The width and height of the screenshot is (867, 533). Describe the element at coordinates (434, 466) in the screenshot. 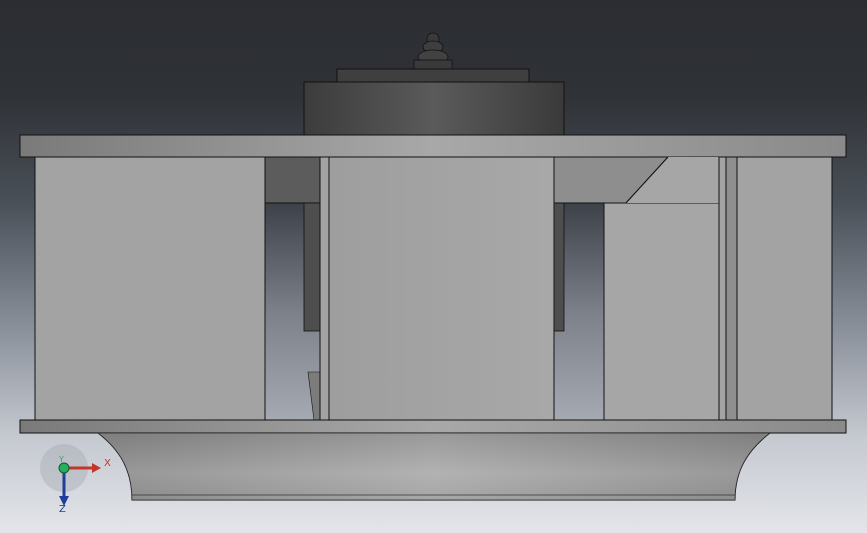

I see `inlet-cone` at that location.